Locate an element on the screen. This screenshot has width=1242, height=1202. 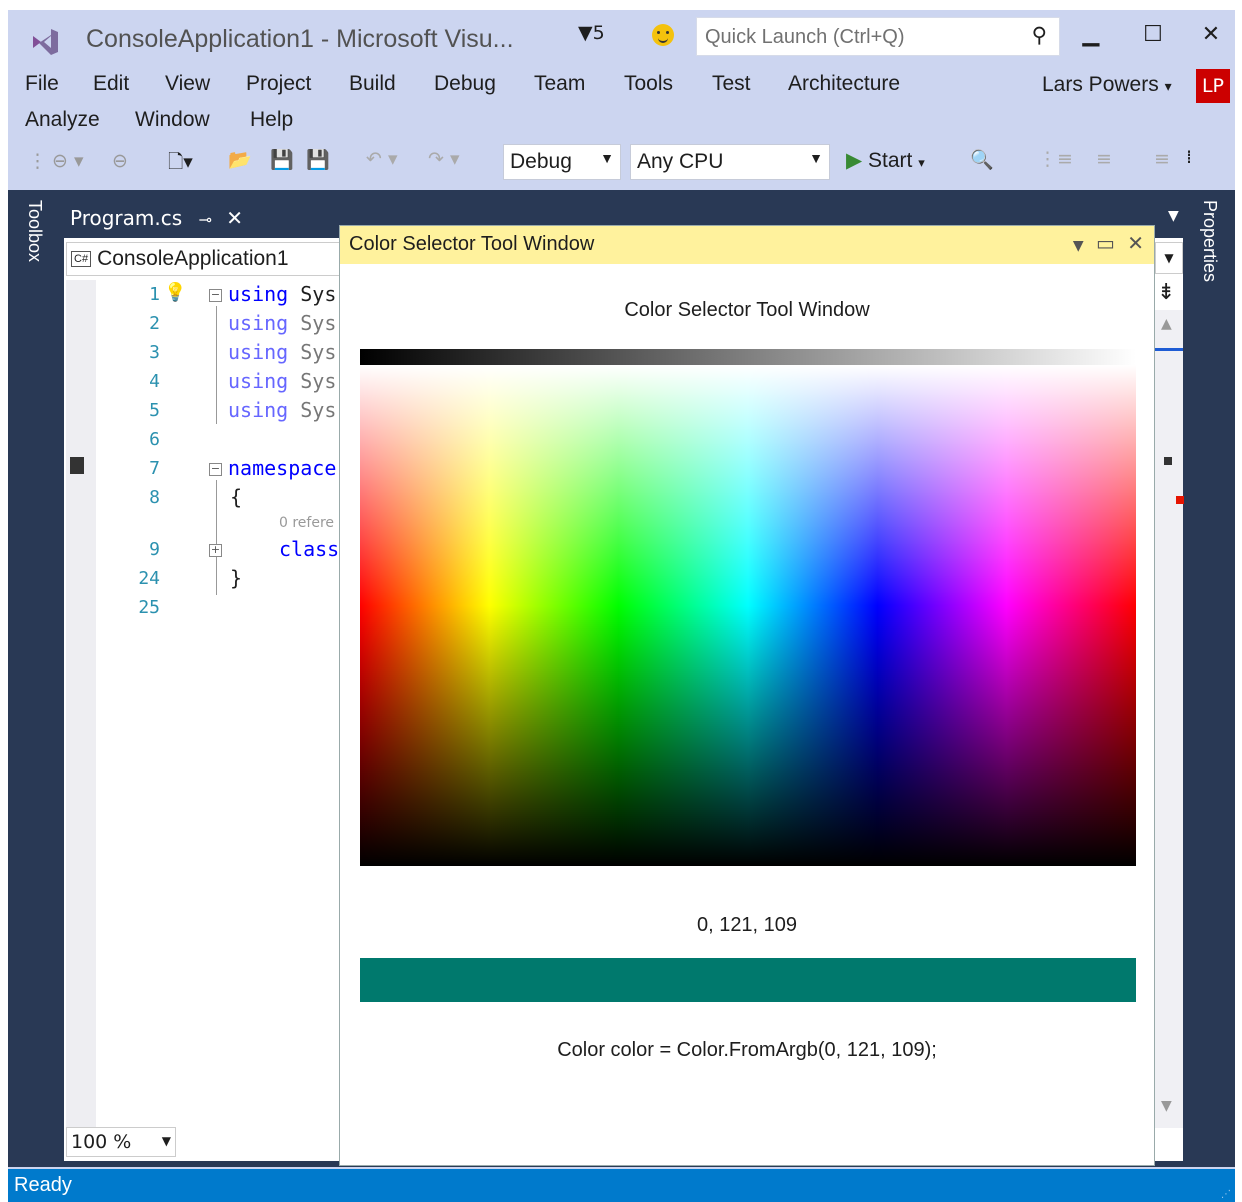
code-line: class is located at coordinates (309, 549).